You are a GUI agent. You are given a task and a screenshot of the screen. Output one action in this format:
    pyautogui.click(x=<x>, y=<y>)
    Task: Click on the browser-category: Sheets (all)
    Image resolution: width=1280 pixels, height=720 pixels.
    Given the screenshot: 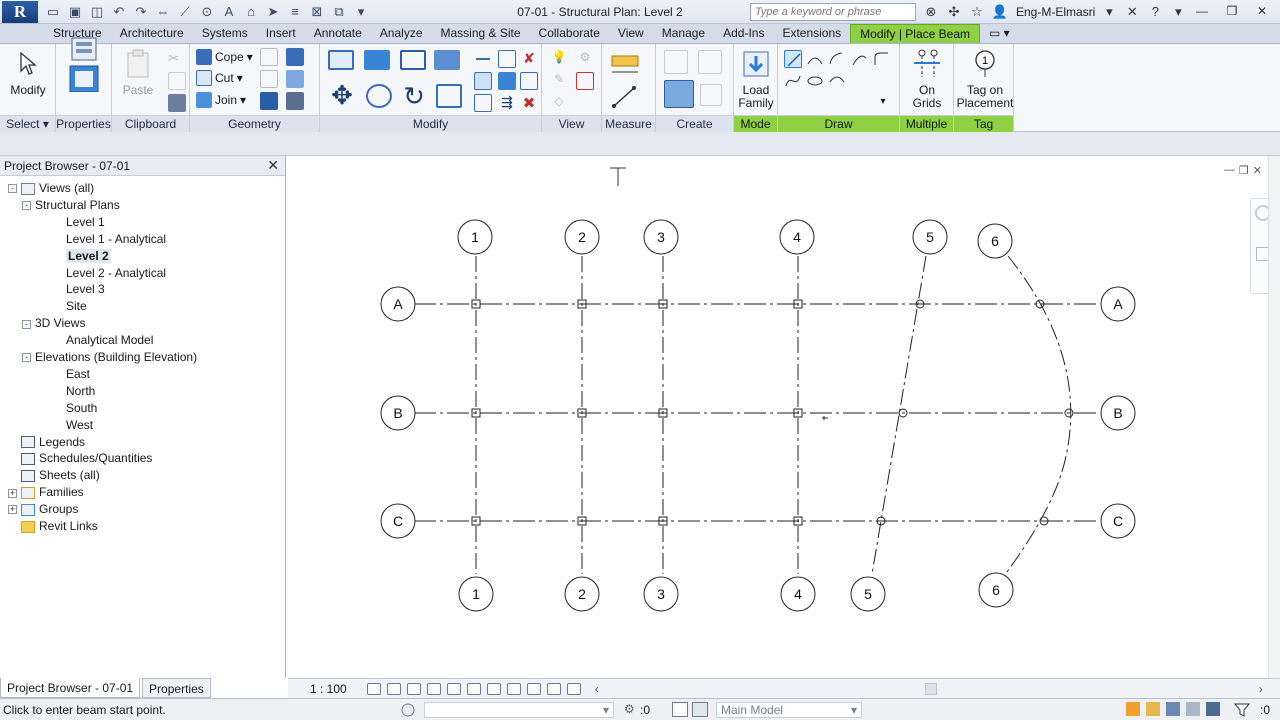 What is the action you would take?
    pyautogui.click(x=54, y=475)
    